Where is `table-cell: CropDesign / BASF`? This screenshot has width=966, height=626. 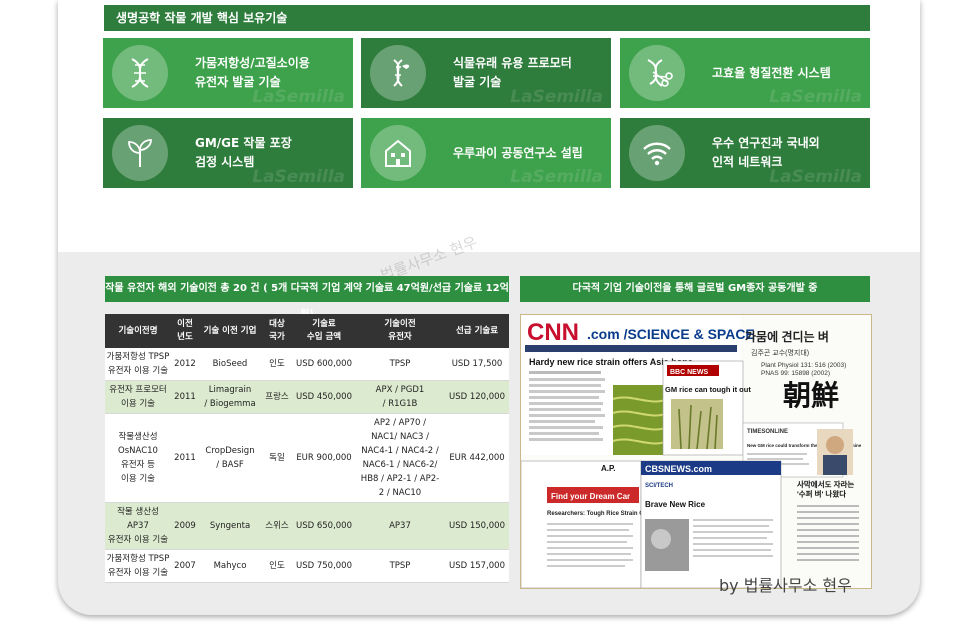 table-cell: CropDesign / BASF is located at coordinates (230, 458).